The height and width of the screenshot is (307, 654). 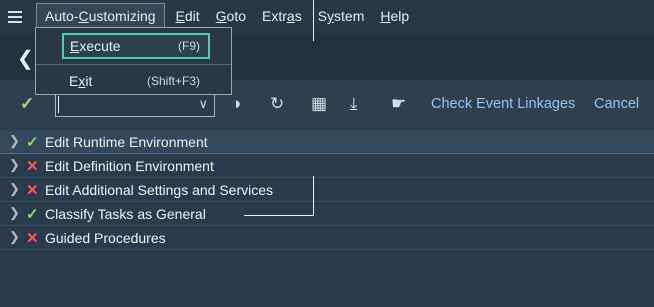 What do you see at coordinates (15, 16) in the screenshot?
I see `hamburger-menu-icon` at bounding box center [15, 16].